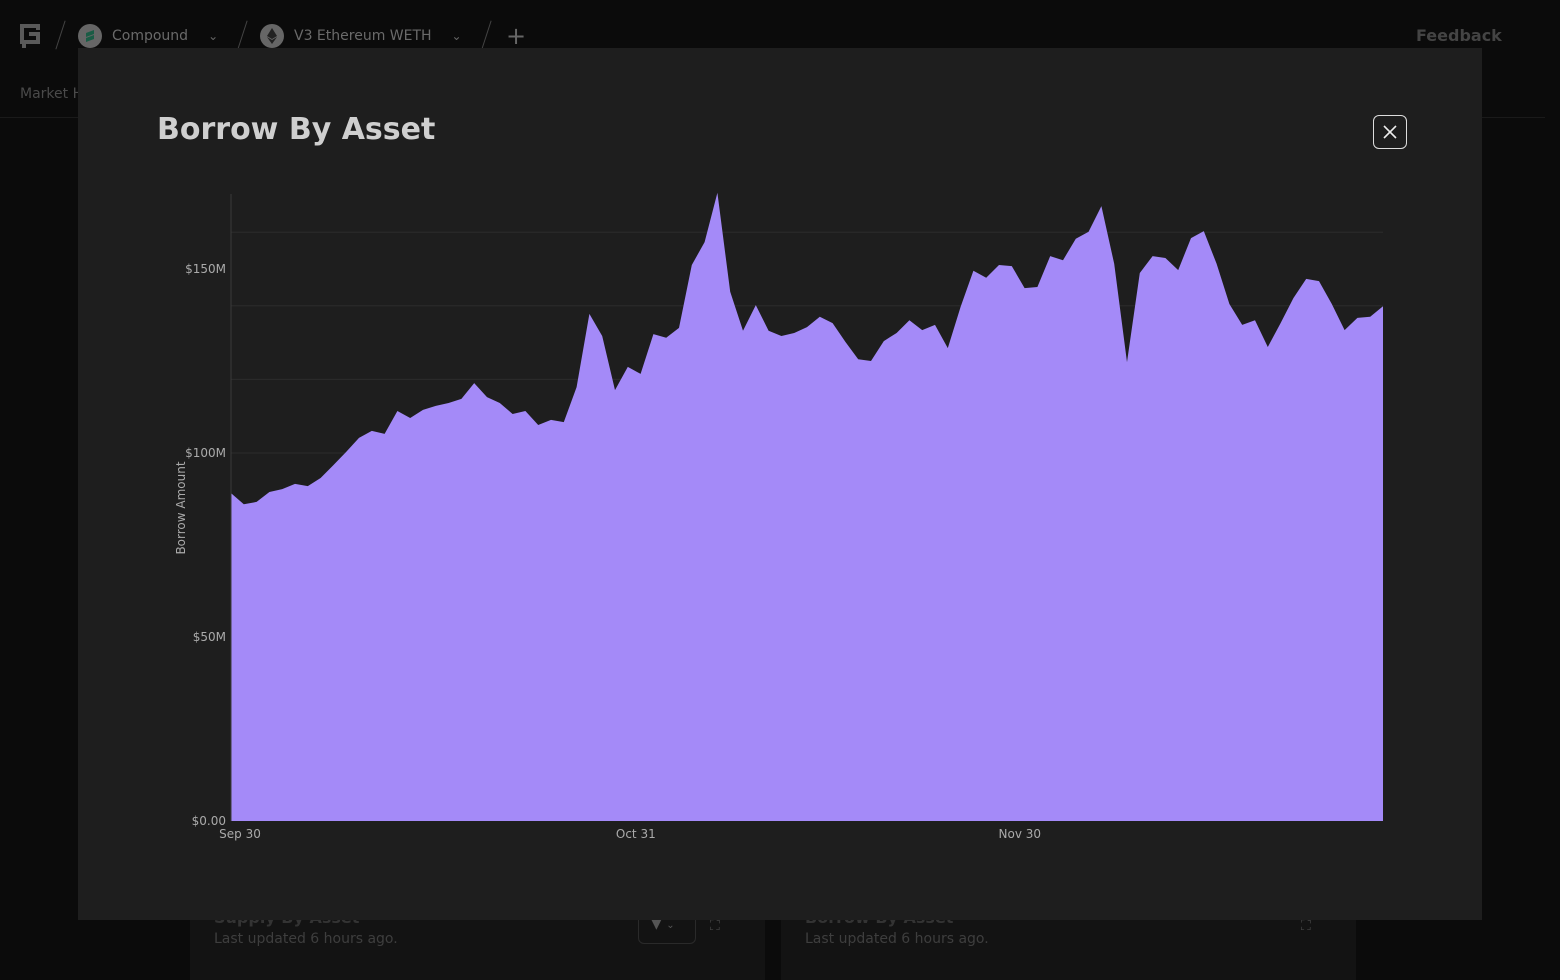 The height and width of the screenshot is (980, 1560). I want to click on y-tick-label: $150M, so click(205, 269).